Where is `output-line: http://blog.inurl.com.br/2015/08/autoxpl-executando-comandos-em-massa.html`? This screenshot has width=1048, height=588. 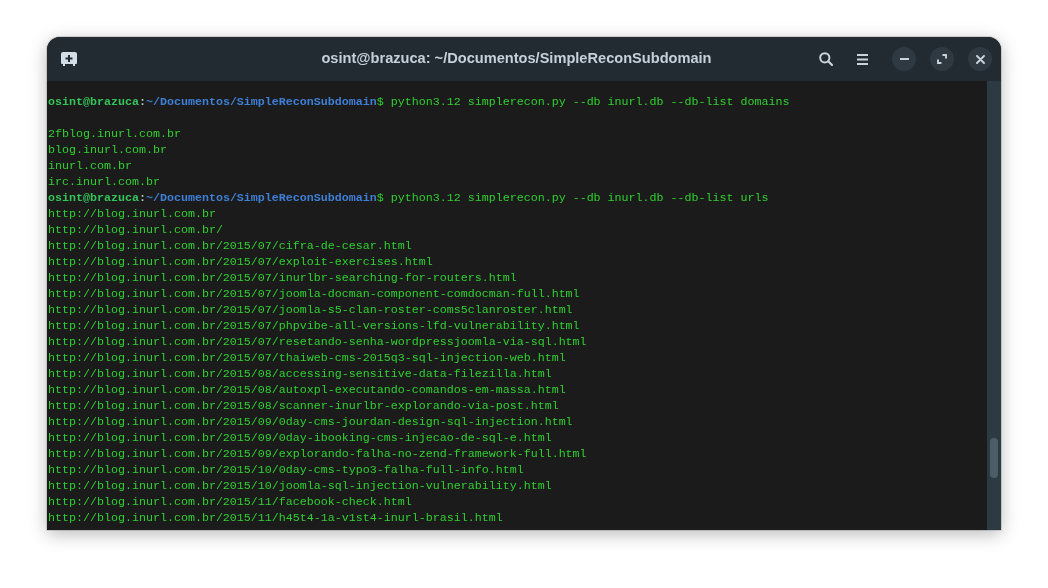 output-line: http://blog.inurl.com.br/2015/08/autoxpl-executando-comandos-em-massa.html is located at coordinates (307, 390).